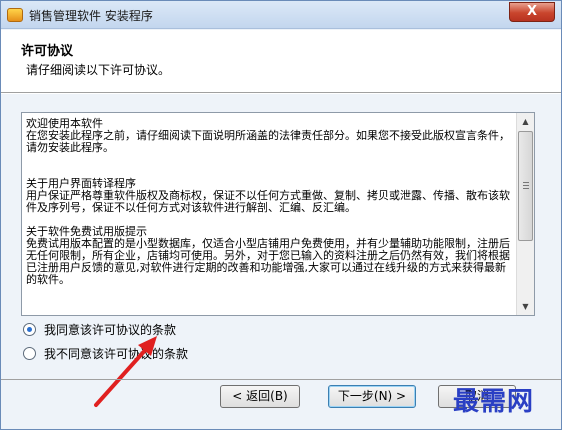  What do you see at coordinates (260, 396) in the screenshot?
I see `back-button: < 返回(B)` at bounding box center [260, 396].